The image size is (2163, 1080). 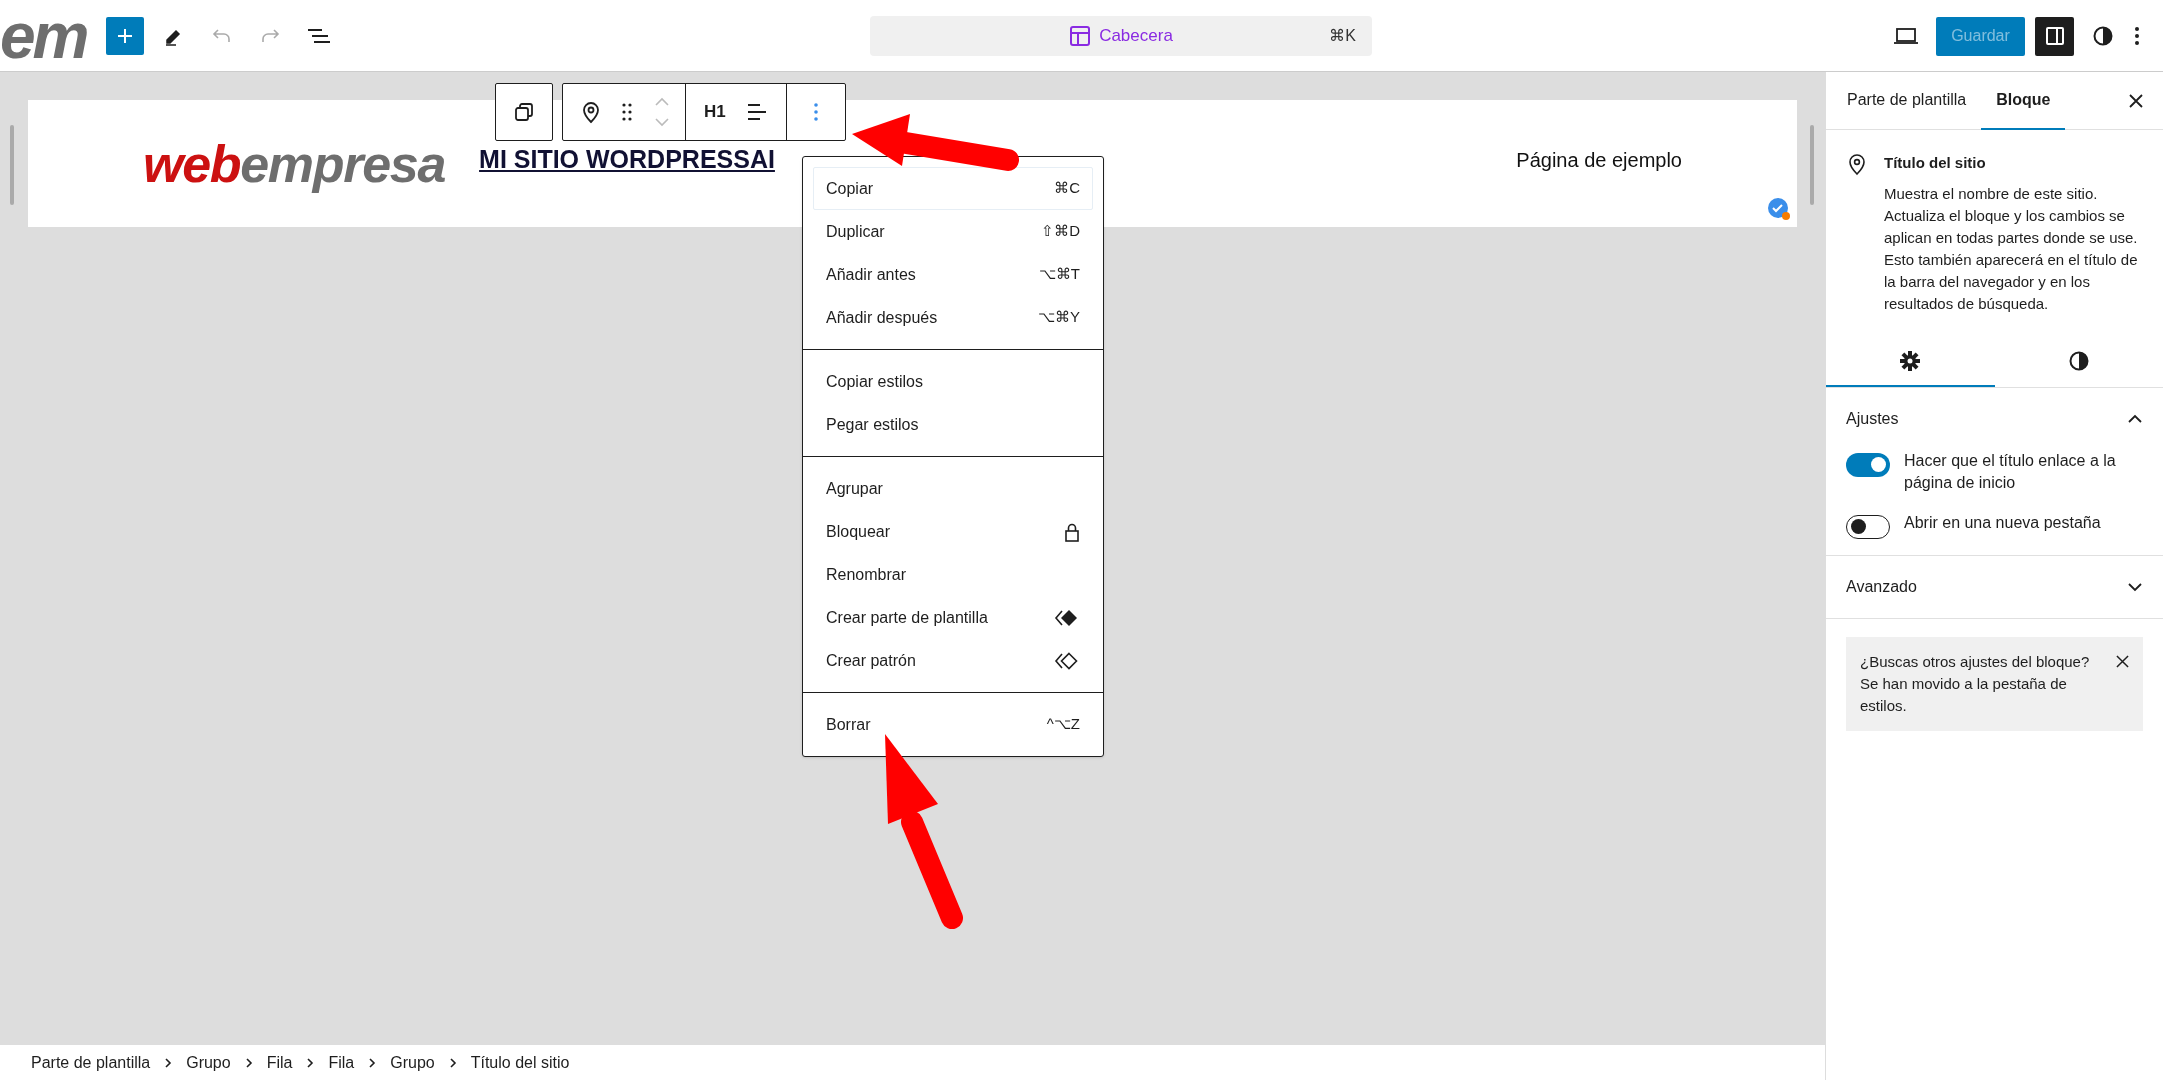 What do you see at coordinates (1907, 100) in the screenshot?
I see `sidebar-tab: Parte de plantilla` at bounding box center [1907, 100].